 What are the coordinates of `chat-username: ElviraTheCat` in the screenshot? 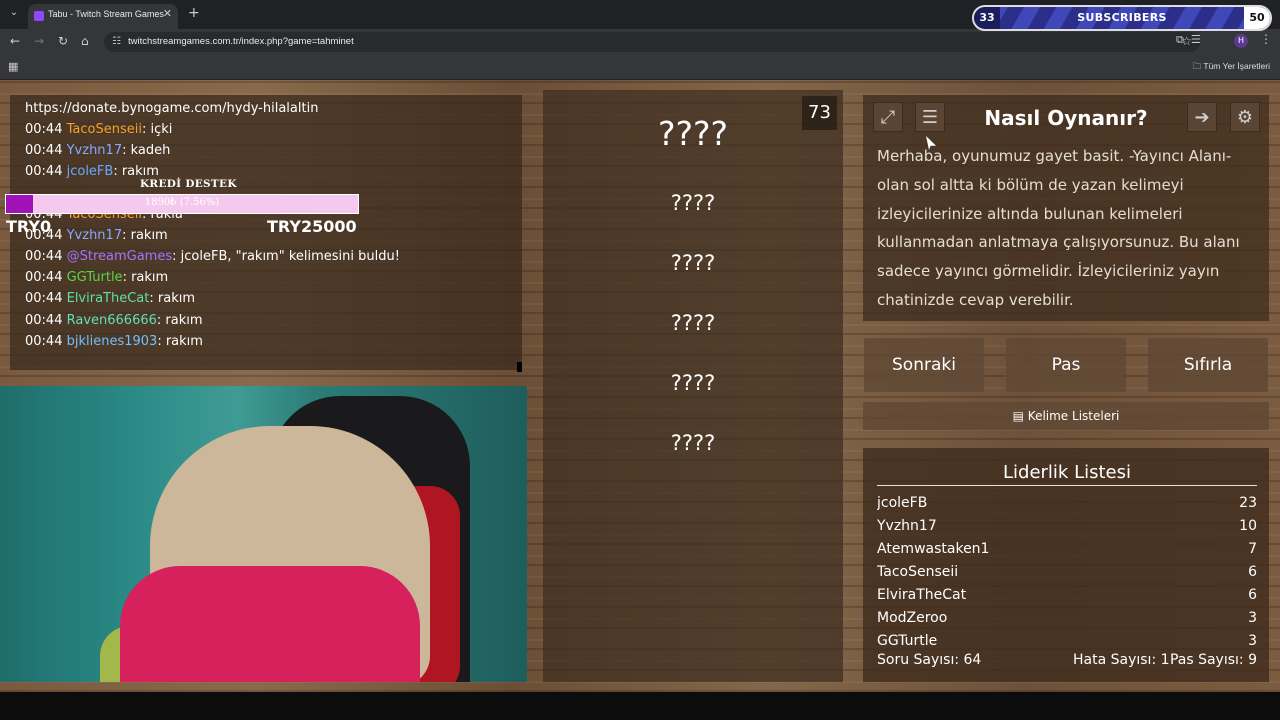 It's located at (108, 298).